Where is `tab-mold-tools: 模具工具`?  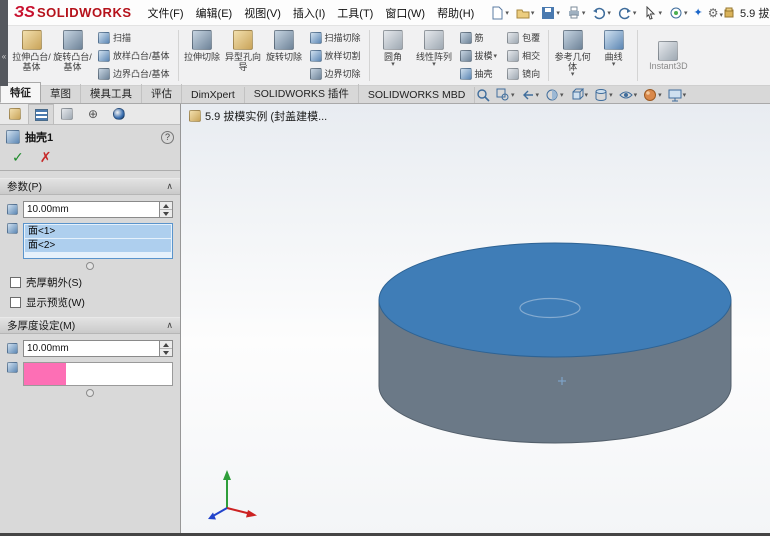
tab-mold-tools: 模具工具 is located at coordinates (111, 93).